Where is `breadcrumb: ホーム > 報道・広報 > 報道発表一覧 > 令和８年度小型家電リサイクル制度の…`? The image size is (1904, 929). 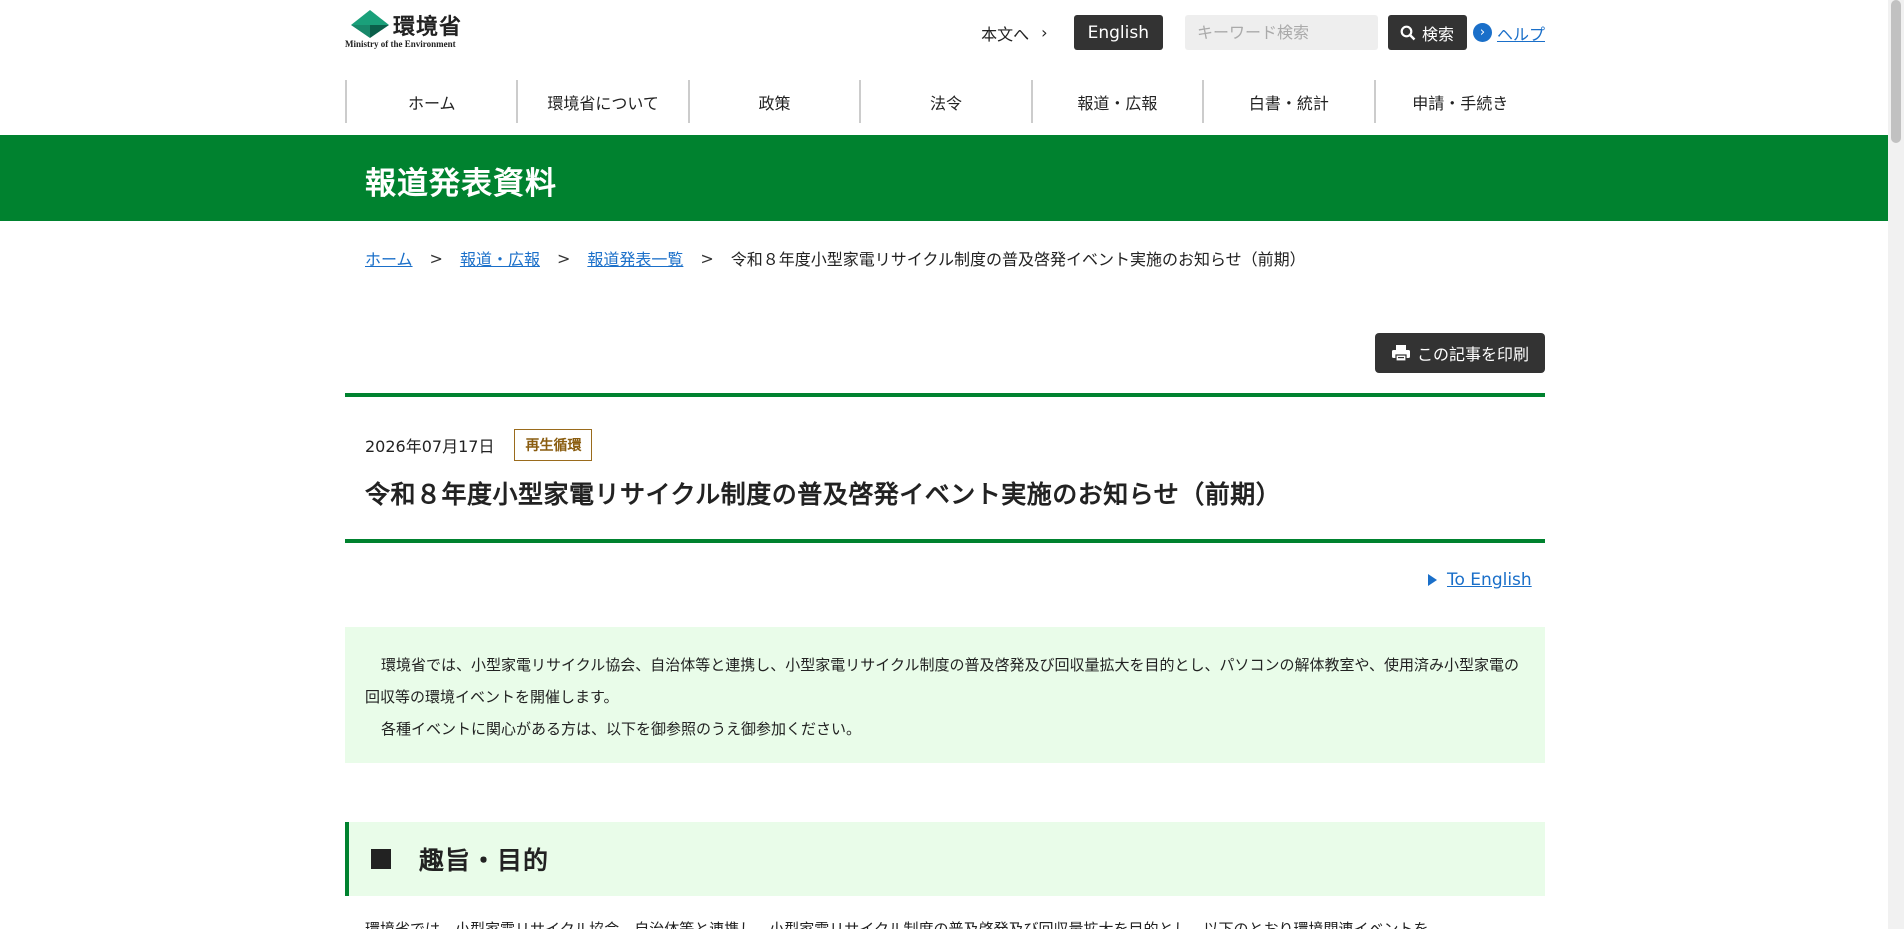 breadcrumb: ホーム > 報道・広報 > 報道発表一覧 > 令和８年度小型家電リサイクル制度の… is located at coordinates (835, 258).